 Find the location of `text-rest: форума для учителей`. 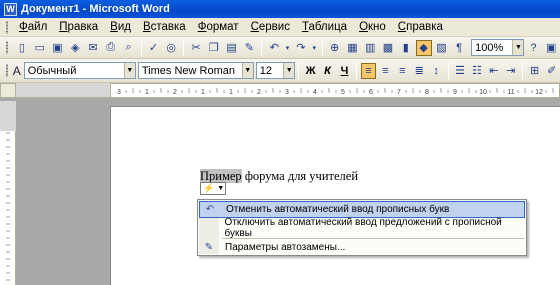

text-rest: форума для учителей is located at coordinates (300, 176).